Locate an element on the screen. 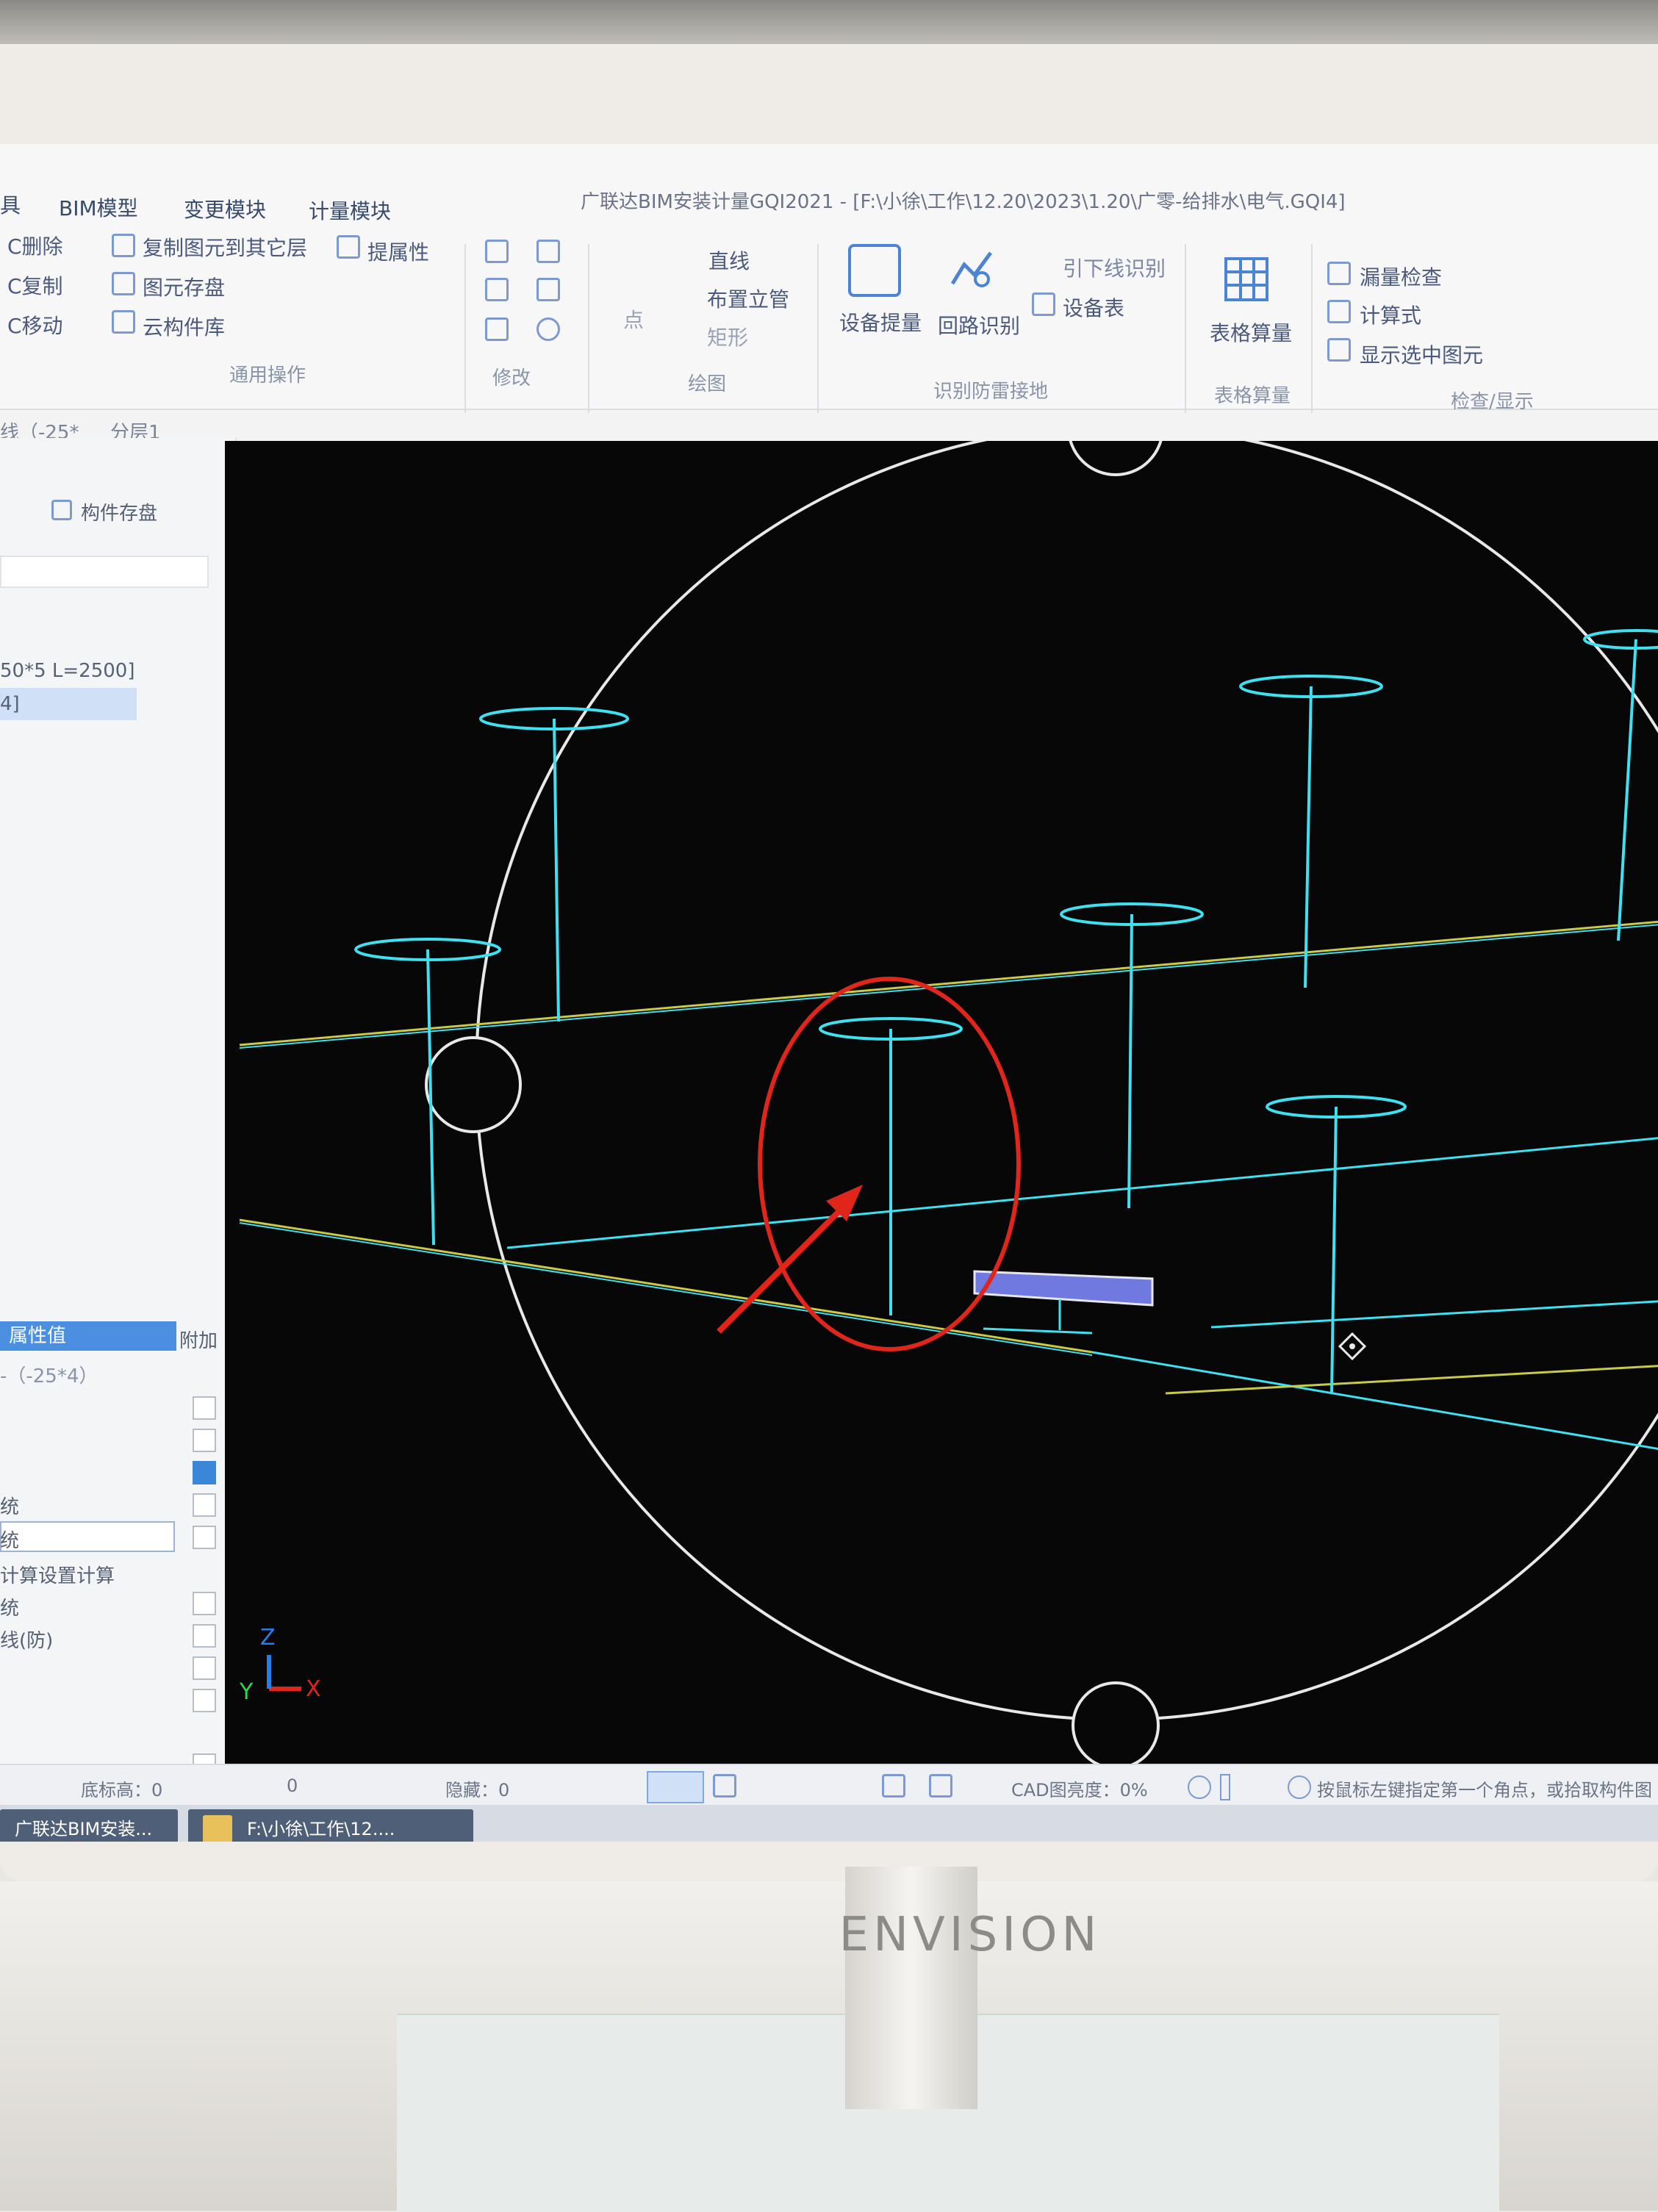  checkbox-checked is located at coordinates (204, 1472).